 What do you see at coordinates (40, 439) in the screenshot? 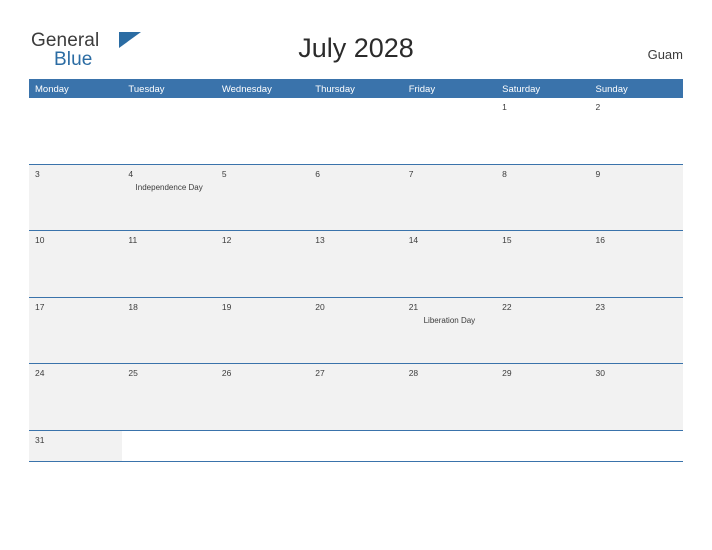
I see `day-number: 31` at bounding box center [40, 439].